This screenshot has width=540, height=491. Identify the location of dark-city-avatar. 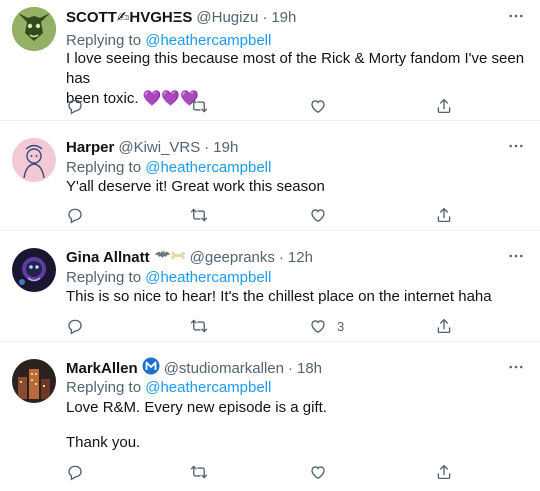
(34, 381).